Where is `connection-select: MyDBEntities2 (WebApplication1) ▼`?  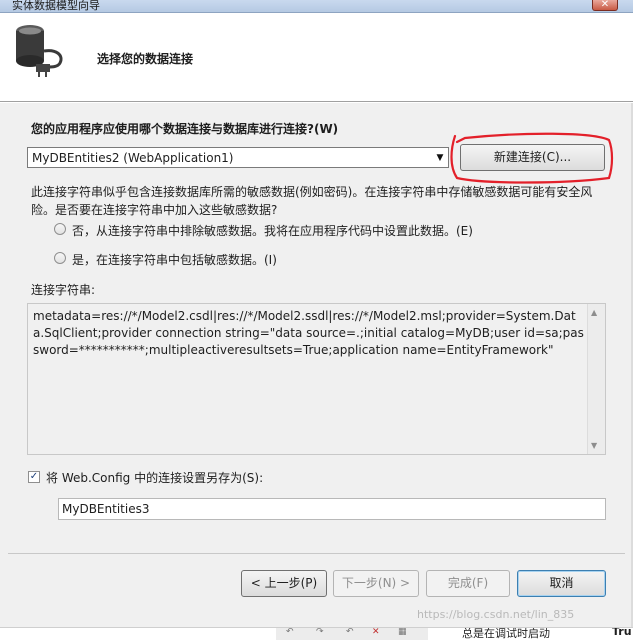 connection-select: MyDBEntities2 (WebApplication1) ▼ is located at coordinates (238, 157).